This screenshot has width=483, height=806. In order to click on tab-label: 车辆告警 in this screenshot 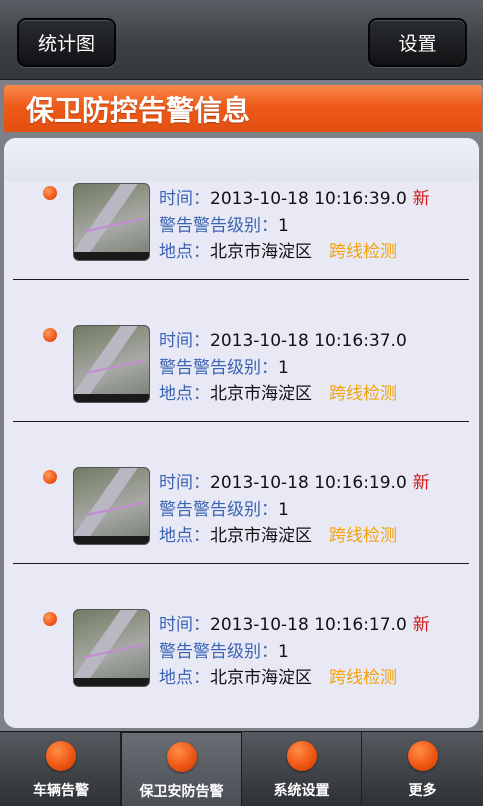, I will do `click(61, 791)`.